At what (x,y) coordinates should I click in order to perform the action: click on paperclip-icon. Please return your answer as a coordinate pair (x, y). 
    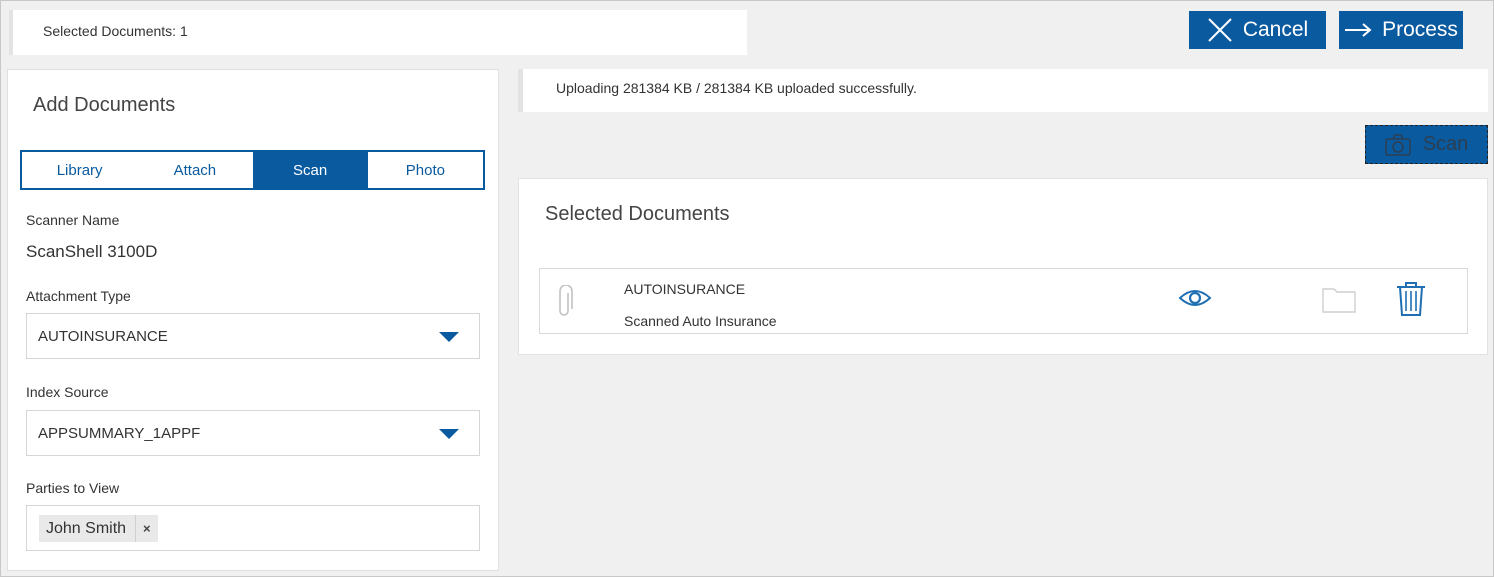
    Looking at the image, I should click on (566, 300).